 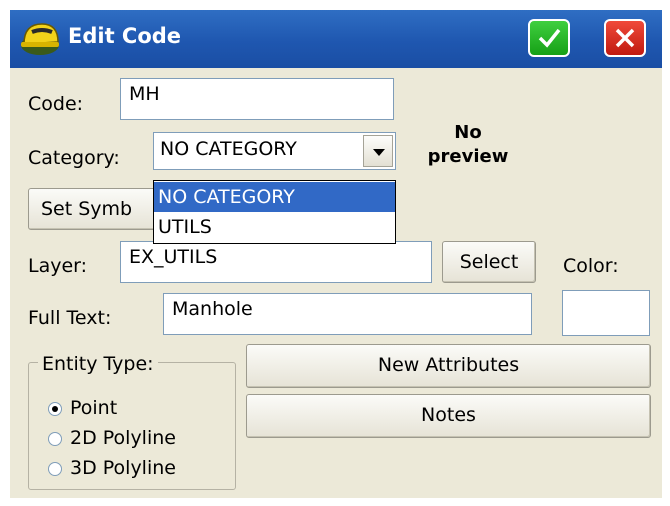 What do you see at coordinates (94, 209) in the screenshot?
I see `set-symbol-button: Set Symb` at bounding box center [94, 209].